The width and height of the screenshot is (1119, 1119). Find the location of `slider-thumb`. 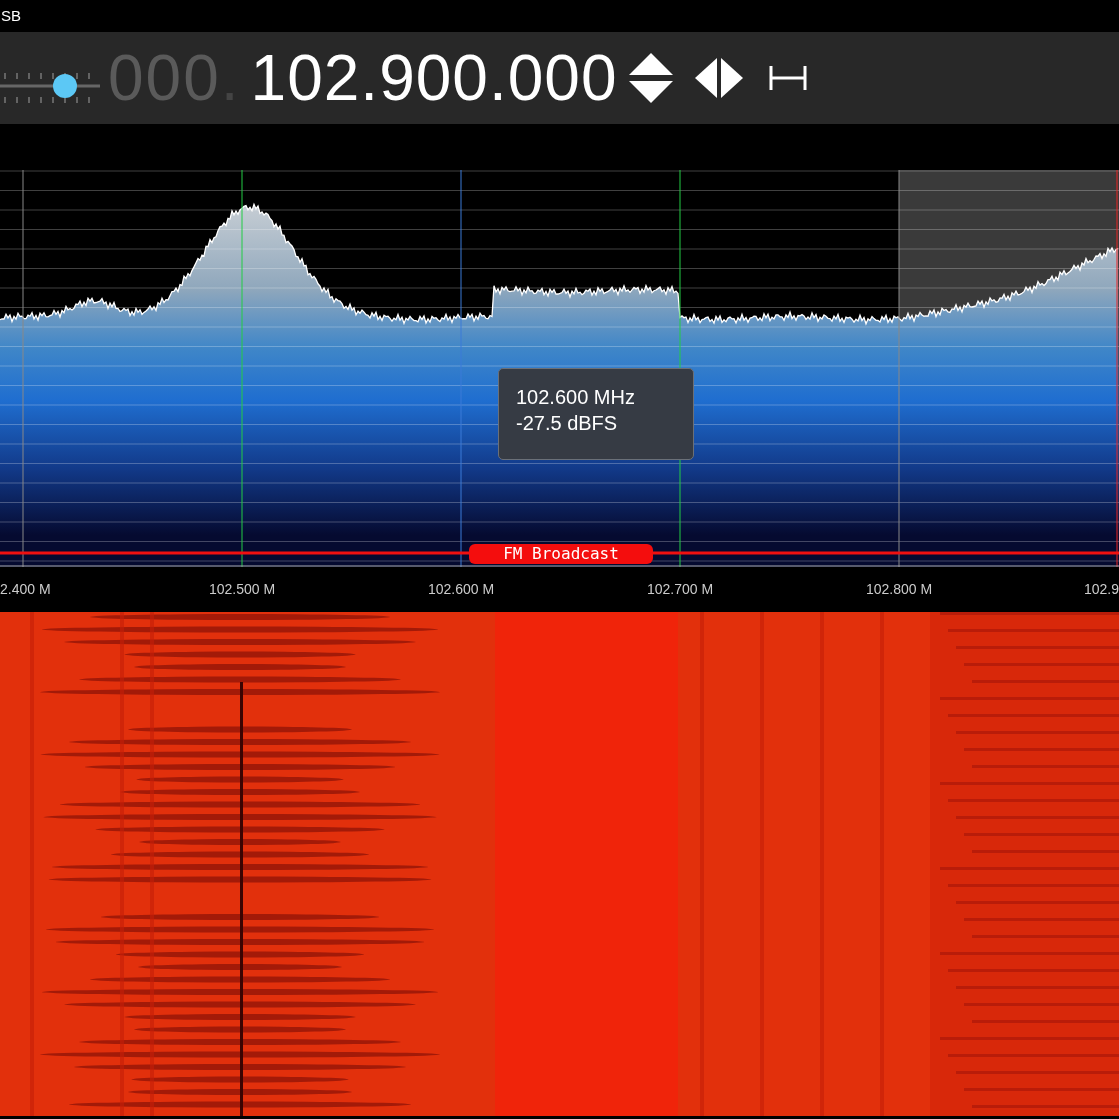

slider-thumb is located at coordinates (65, 86).